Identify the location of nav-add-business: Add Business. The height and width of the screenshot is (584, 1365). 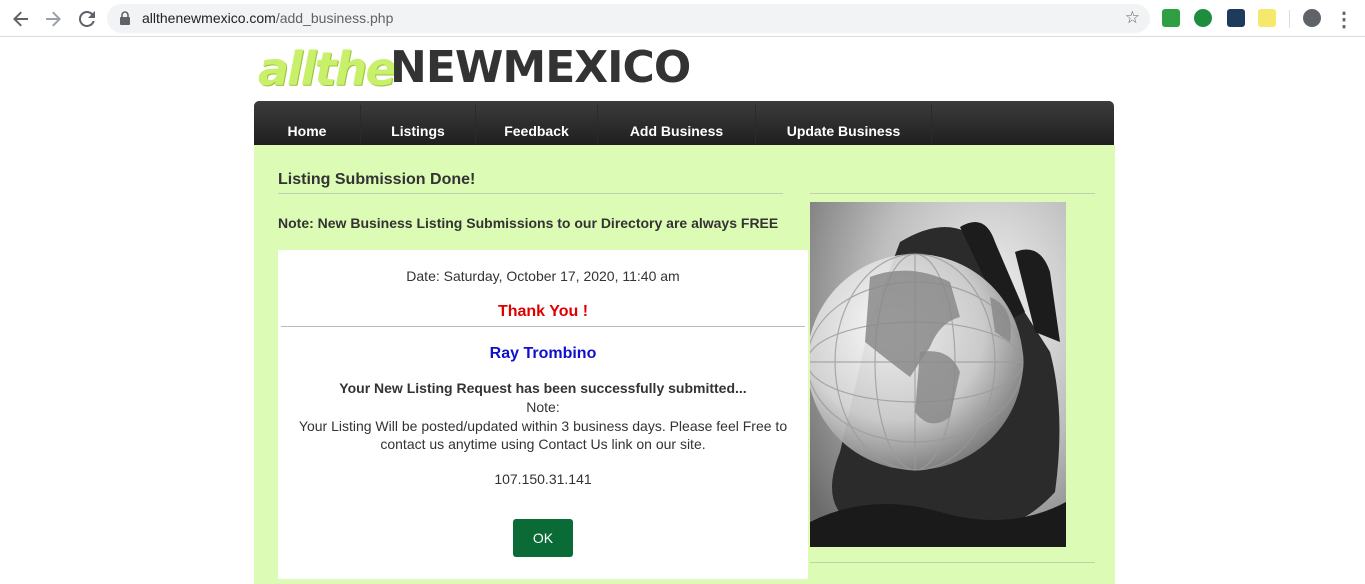
(677, 127).